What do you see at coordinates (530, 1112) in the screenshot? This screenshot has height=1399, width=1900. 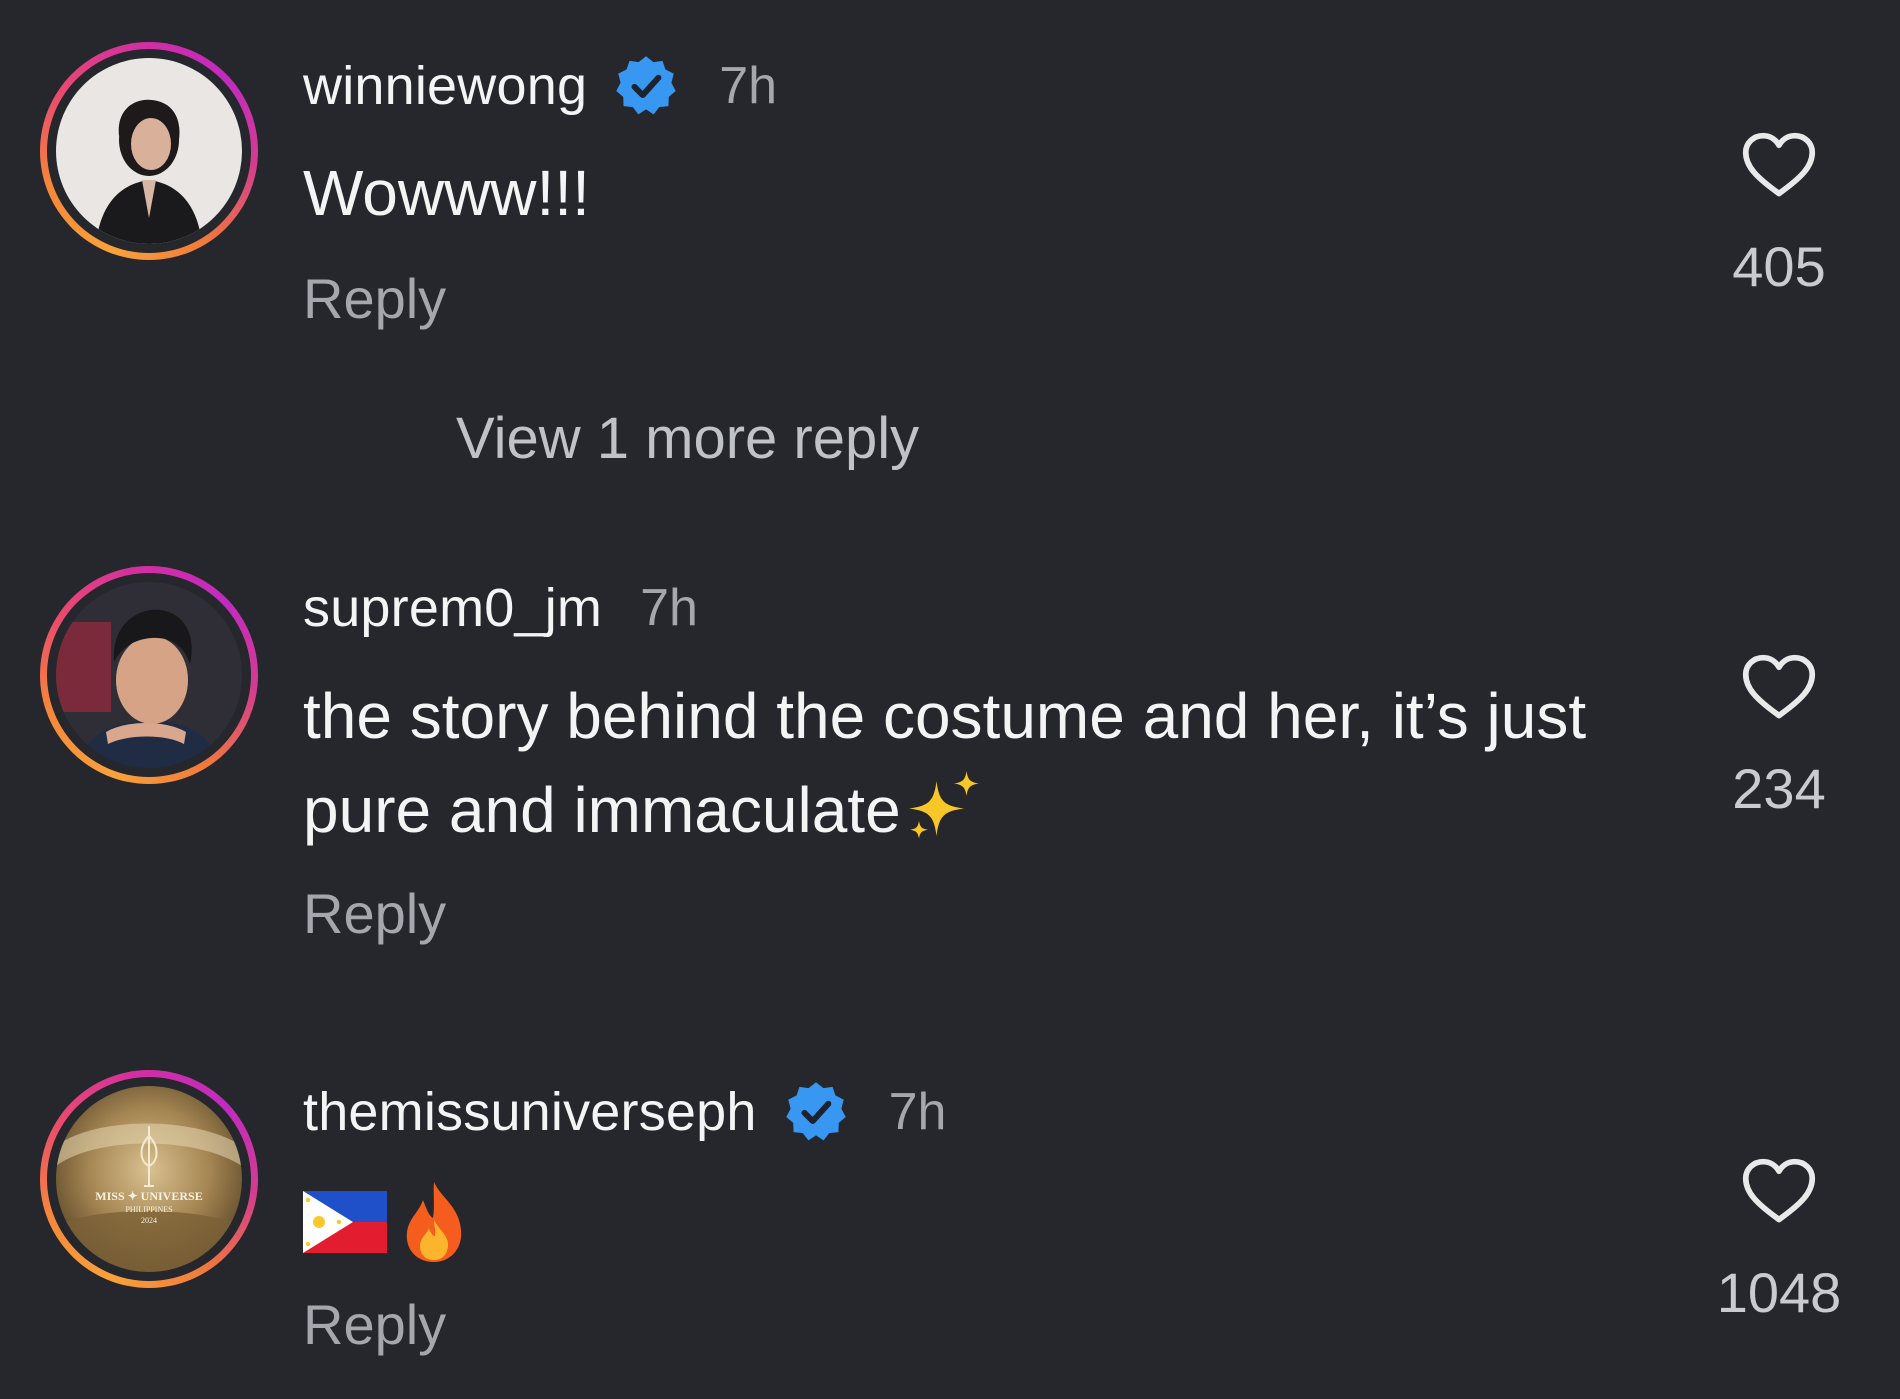 I see `username: themissuniverseph` at bounding box center [530, 1112].